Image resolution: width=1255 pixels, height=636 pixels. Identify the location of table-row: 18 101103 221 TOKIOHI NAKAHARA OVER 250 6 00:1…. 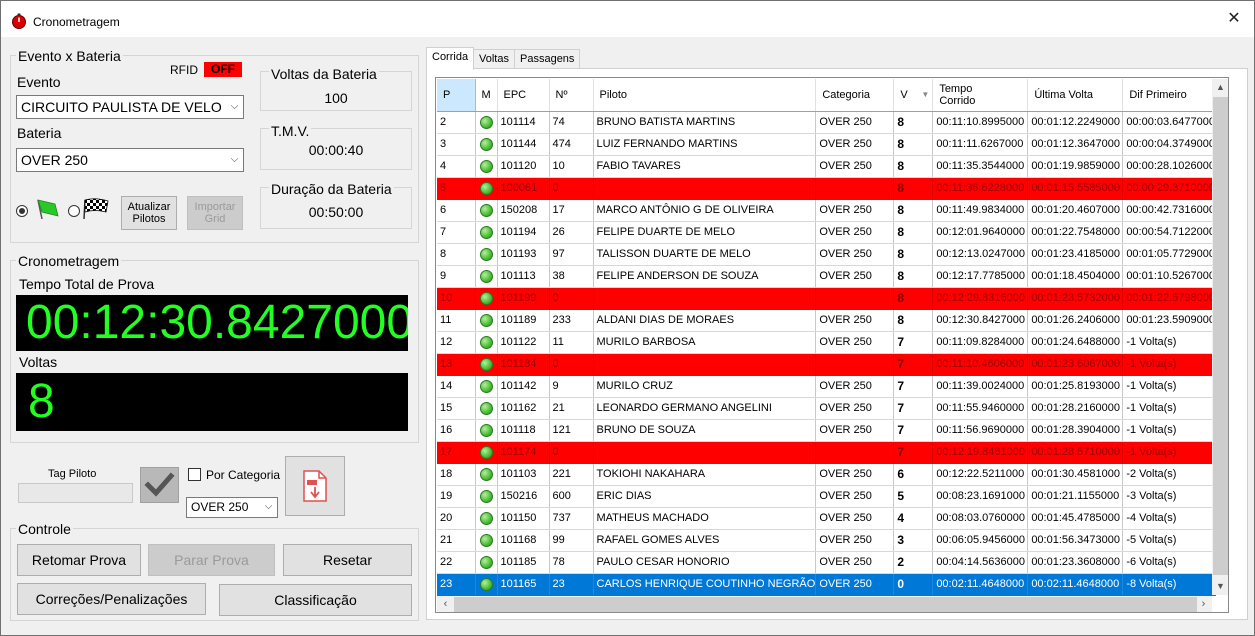
(827, 474).